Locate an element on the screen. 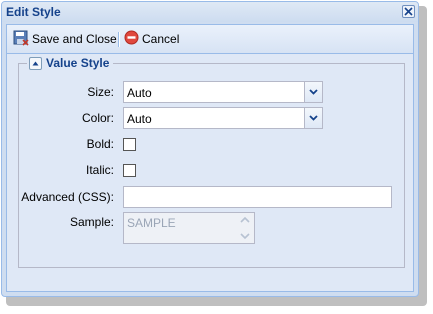  advanced-css-input is located at coordinates (257, 197).